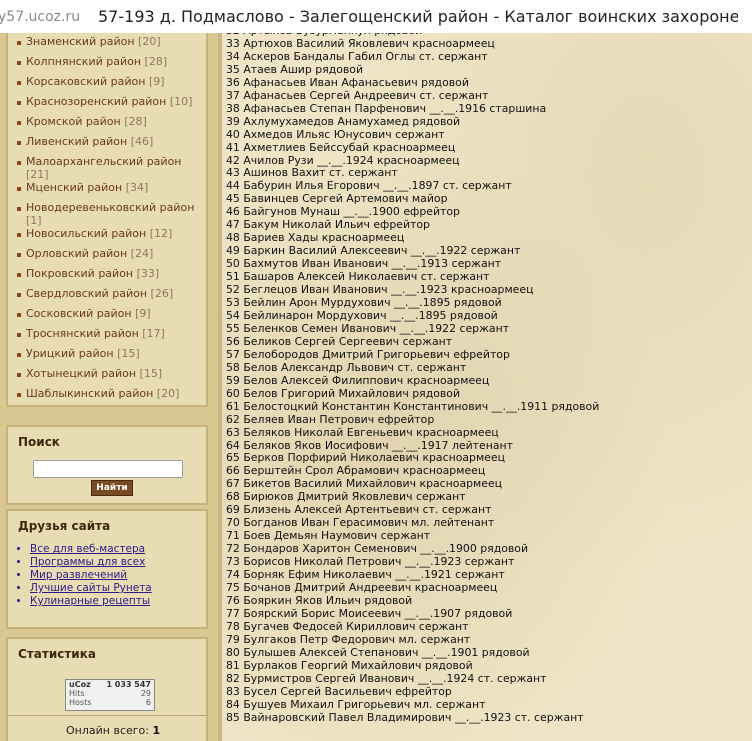  I want to click on friend-link: Лучшие сайты Рунета, so click(118, 588).